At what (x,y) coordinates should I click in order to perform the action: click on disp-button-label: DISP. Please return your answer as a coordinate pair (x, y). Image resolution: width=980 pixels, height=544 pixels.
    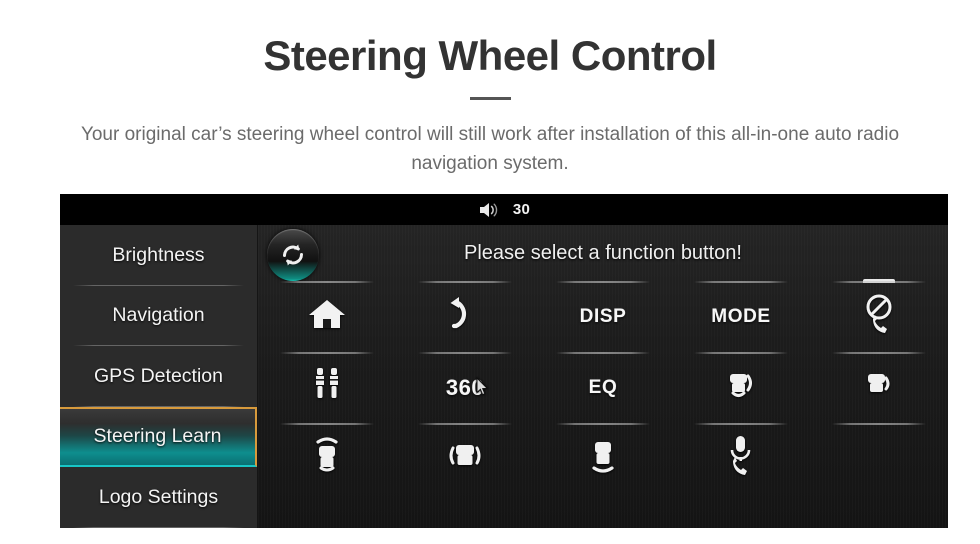
    Looking at the image, I should click on (603, 316).